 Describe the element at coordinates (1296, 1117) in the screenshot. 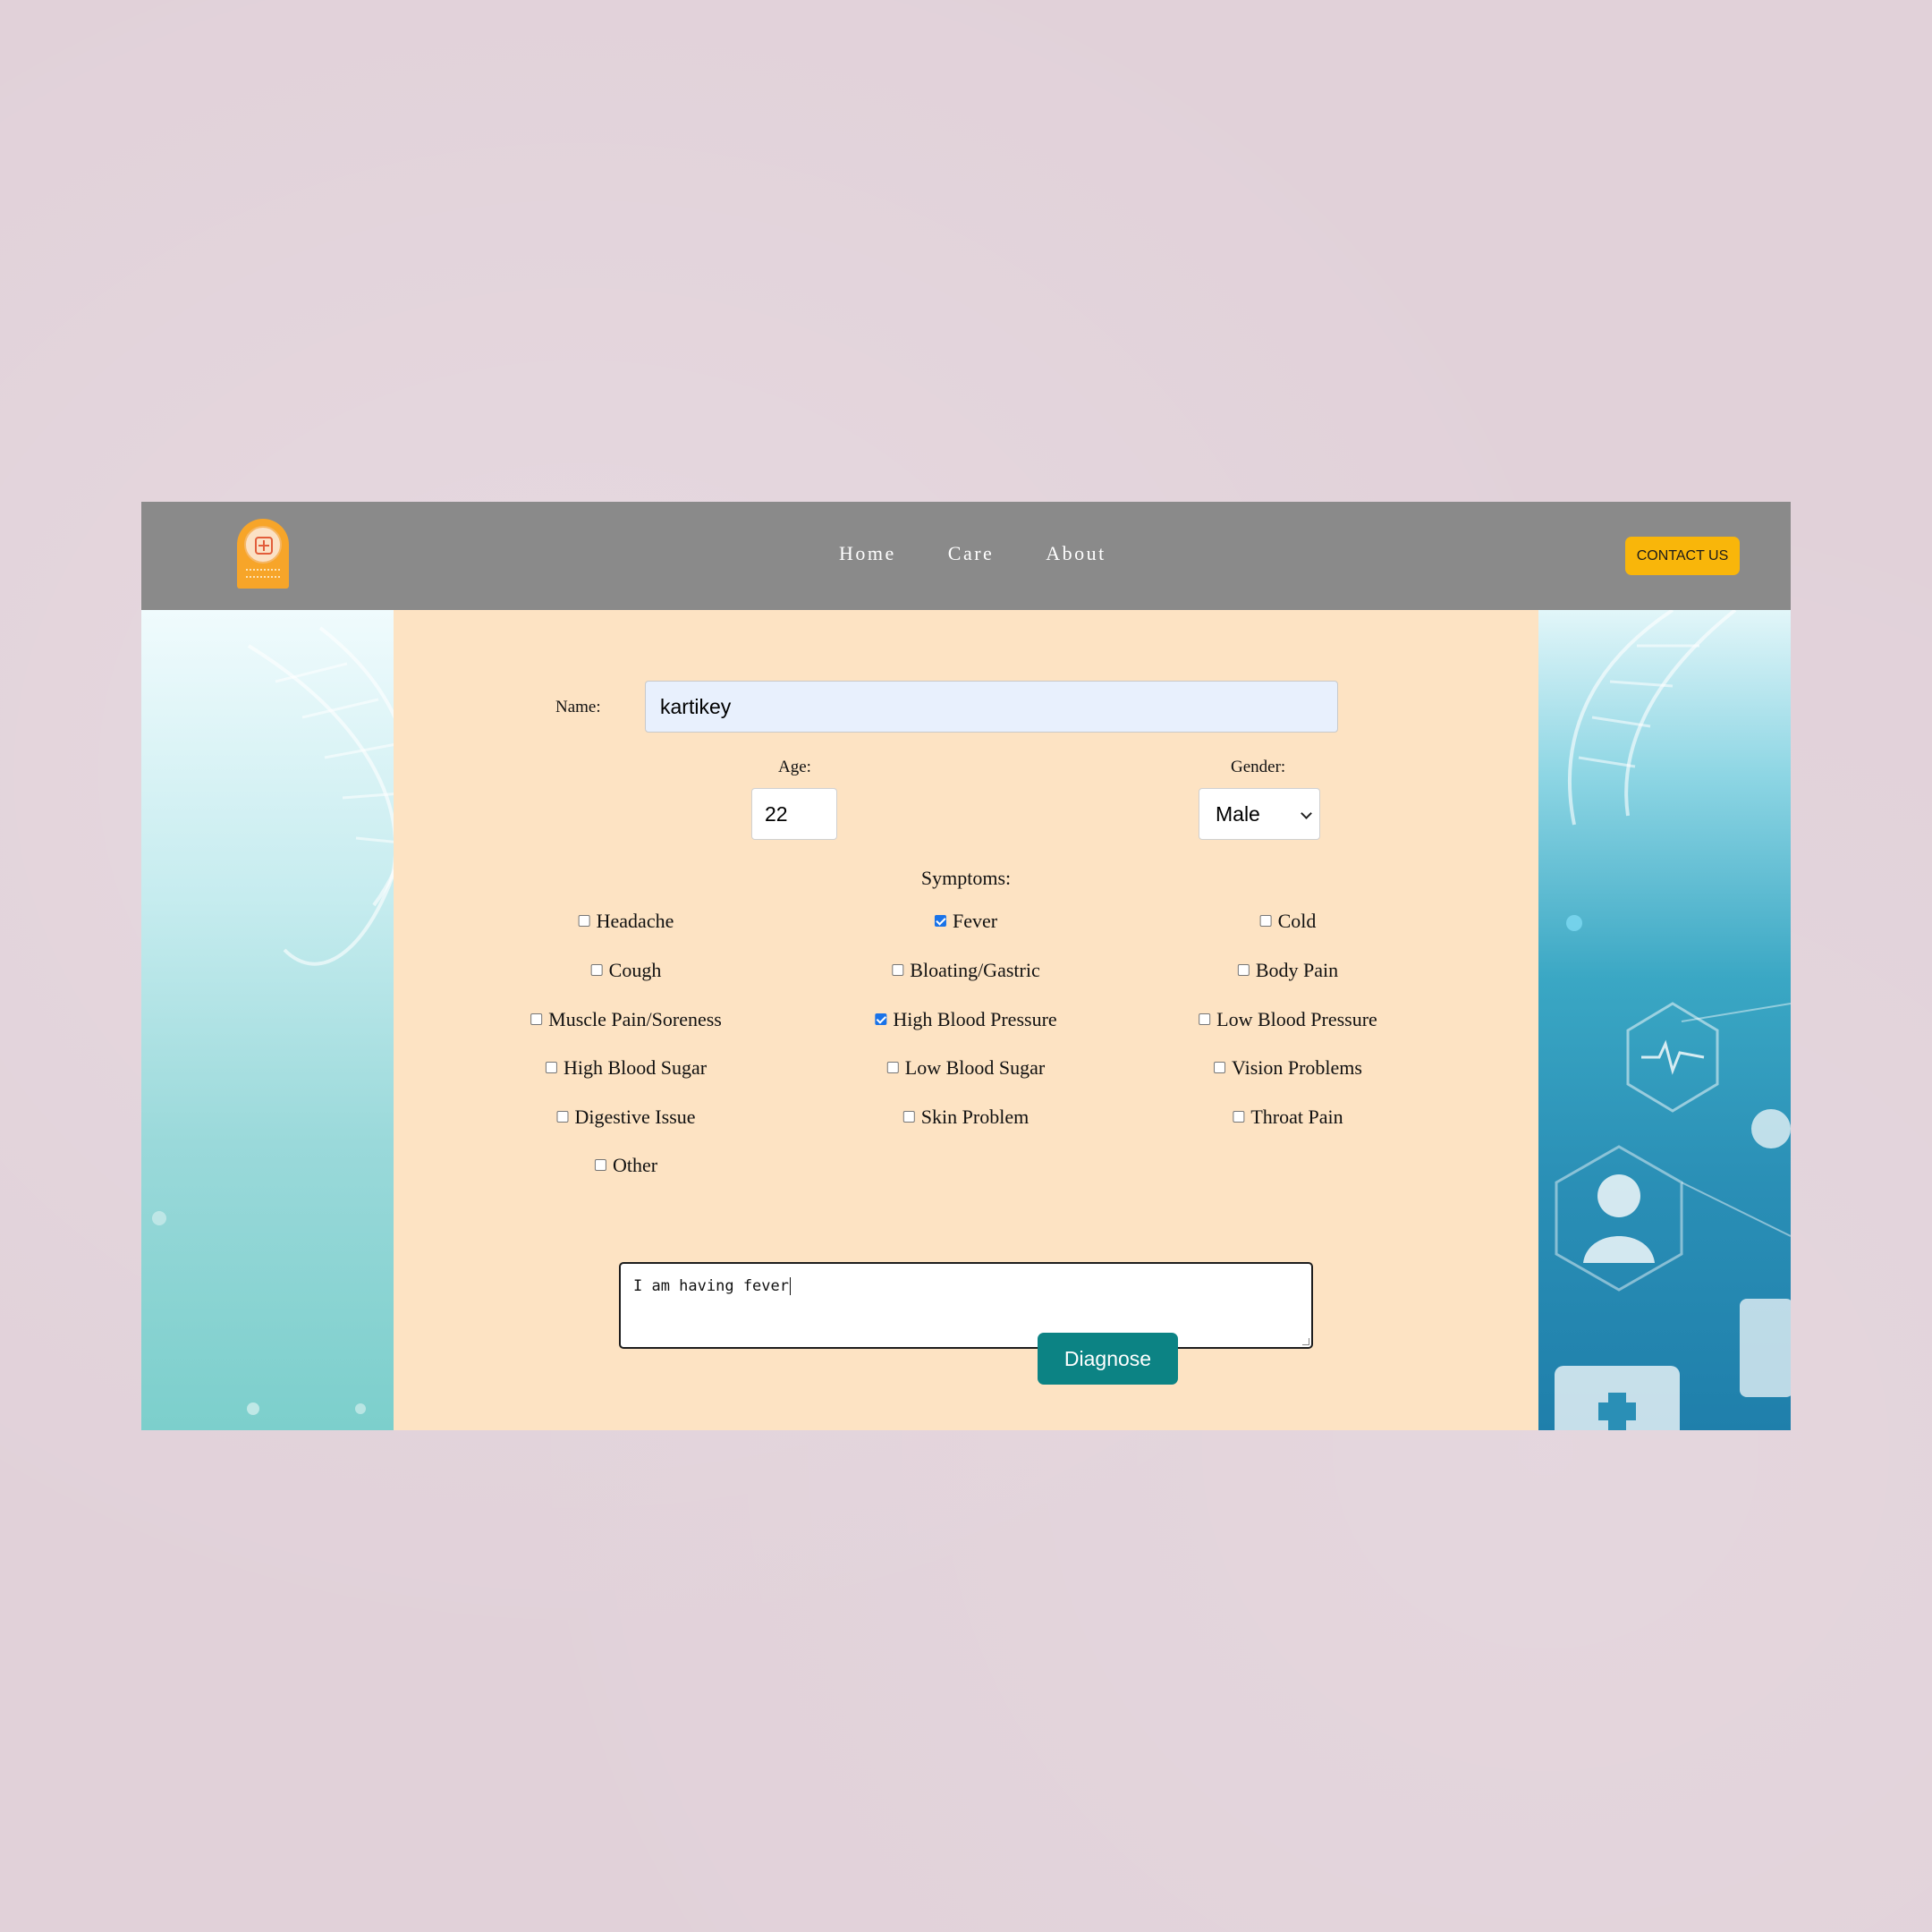

I see `symptom-label: Throat Pain` at that location.